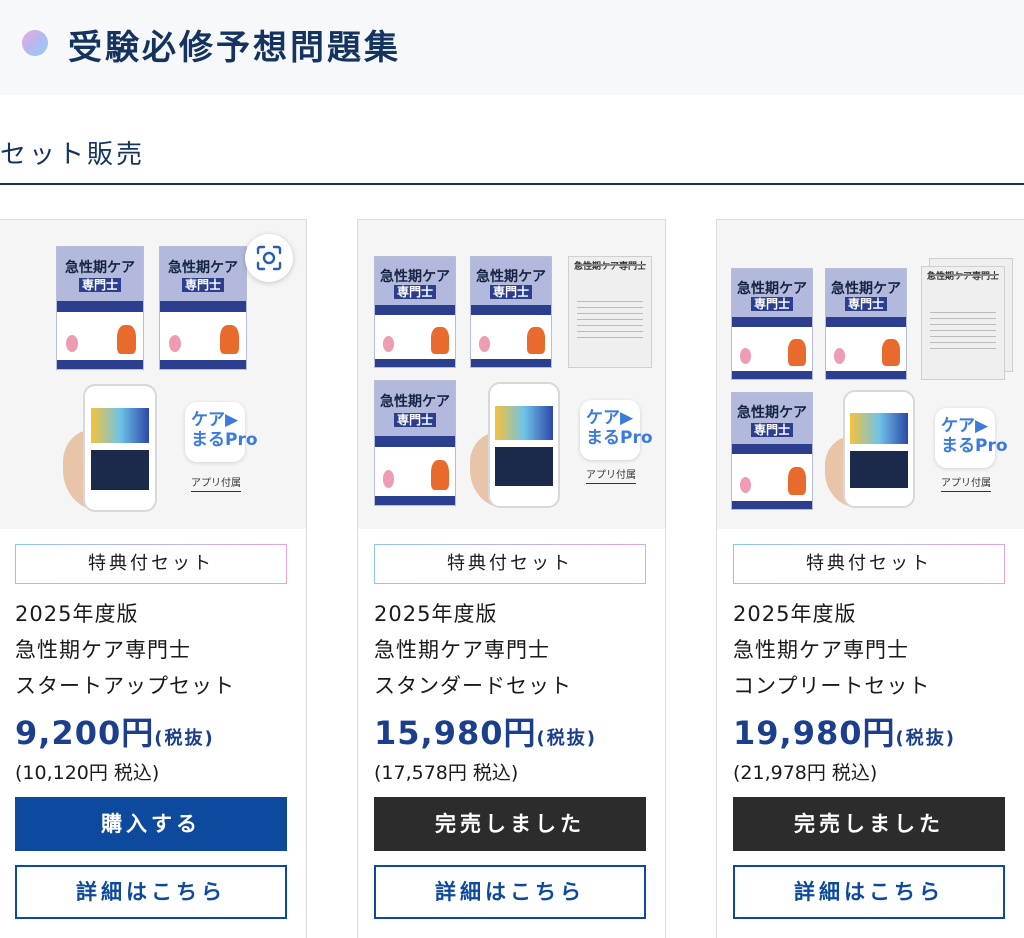 Image resolution: width=1024 pixels, height=938 pixels. I want to click on product-price: 19,980円(税抜), so click(844, 733).